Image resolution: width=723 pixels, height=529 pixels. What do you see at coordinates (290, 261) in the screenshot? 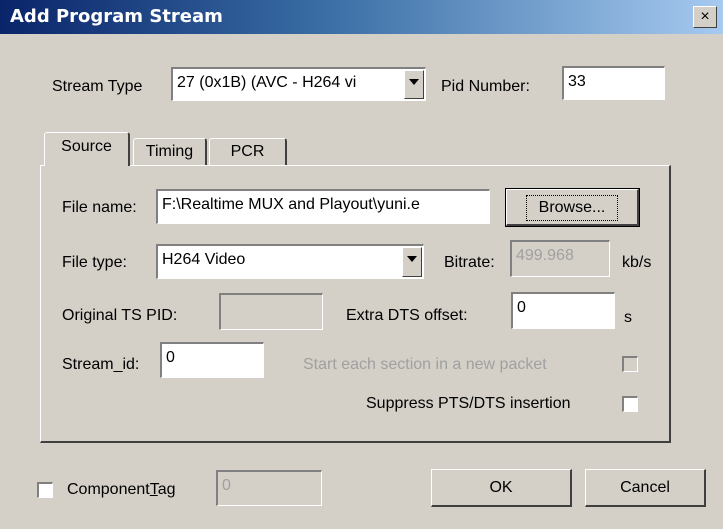
I see `file-type-select: H264 Video` at bounding box center [290, 261].